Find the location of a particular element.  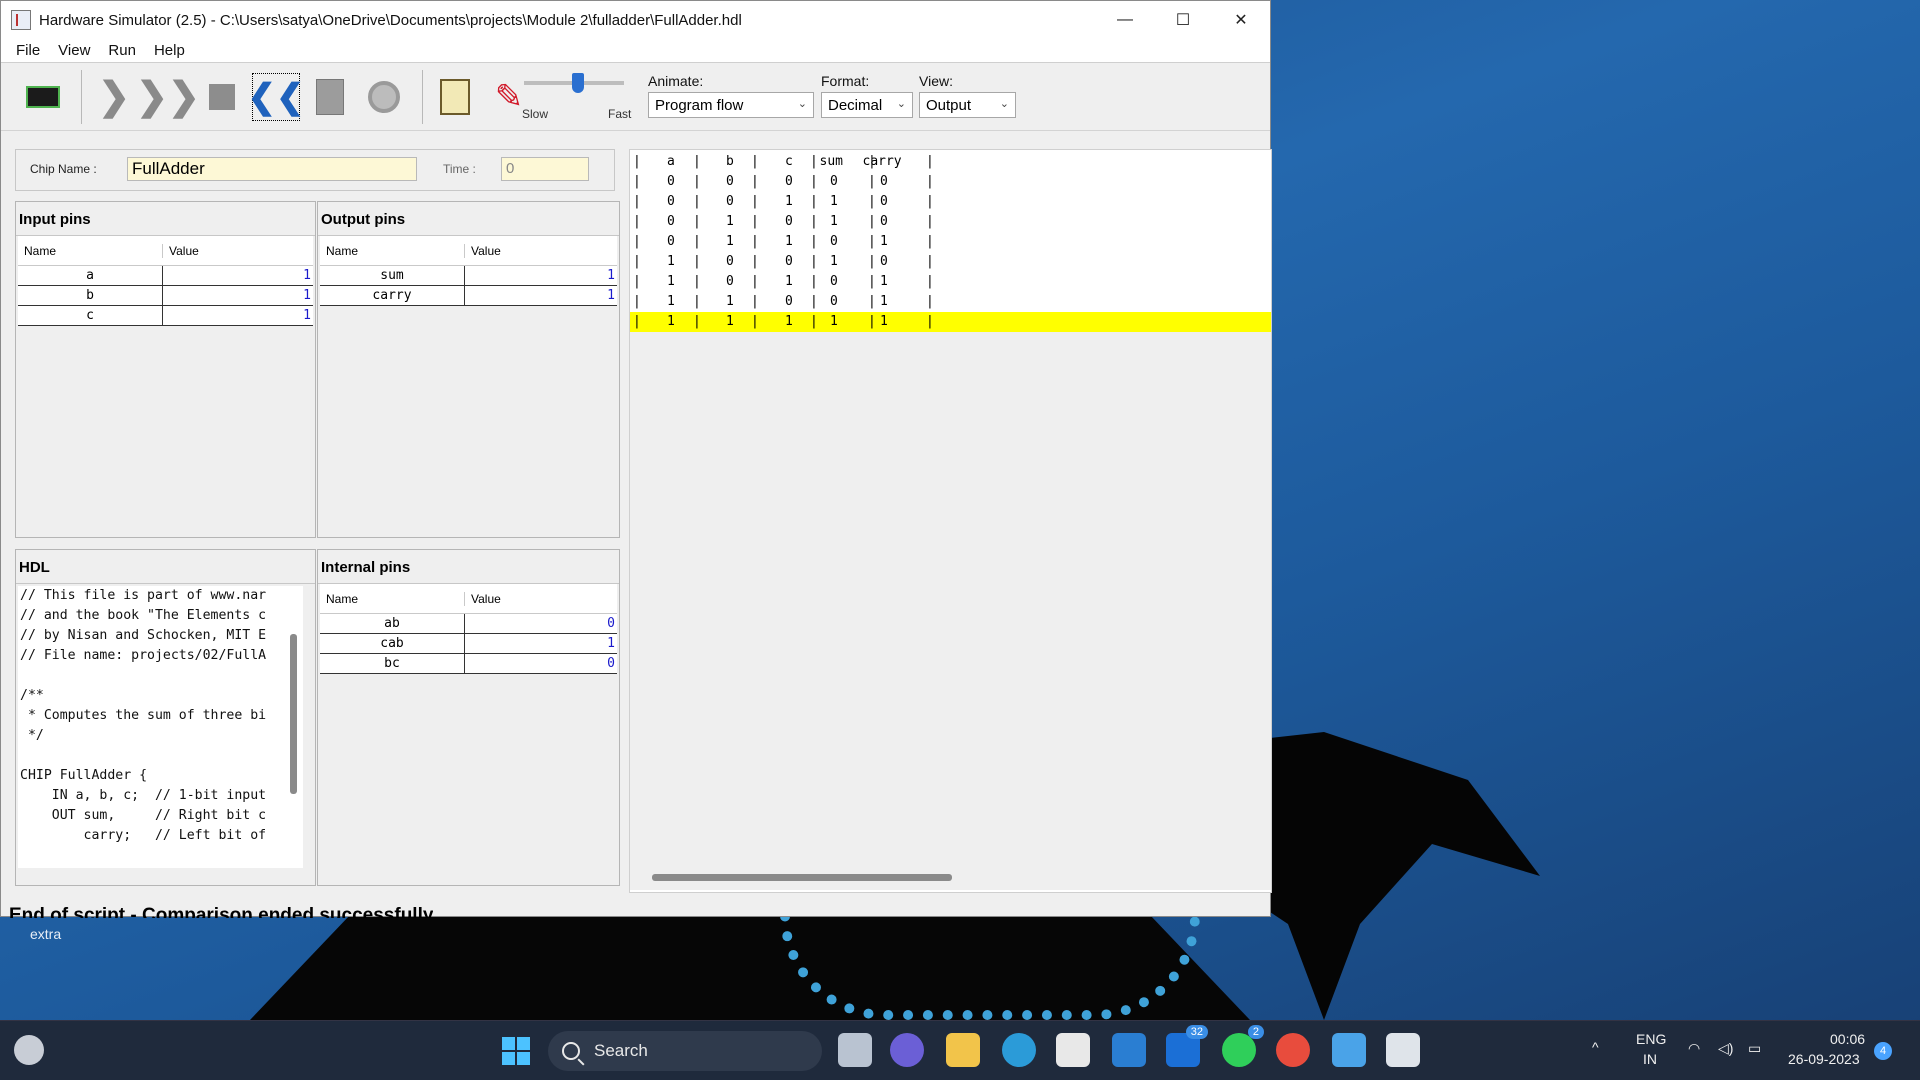

run-button: ❯❯ is located at coordinates (168, 97).